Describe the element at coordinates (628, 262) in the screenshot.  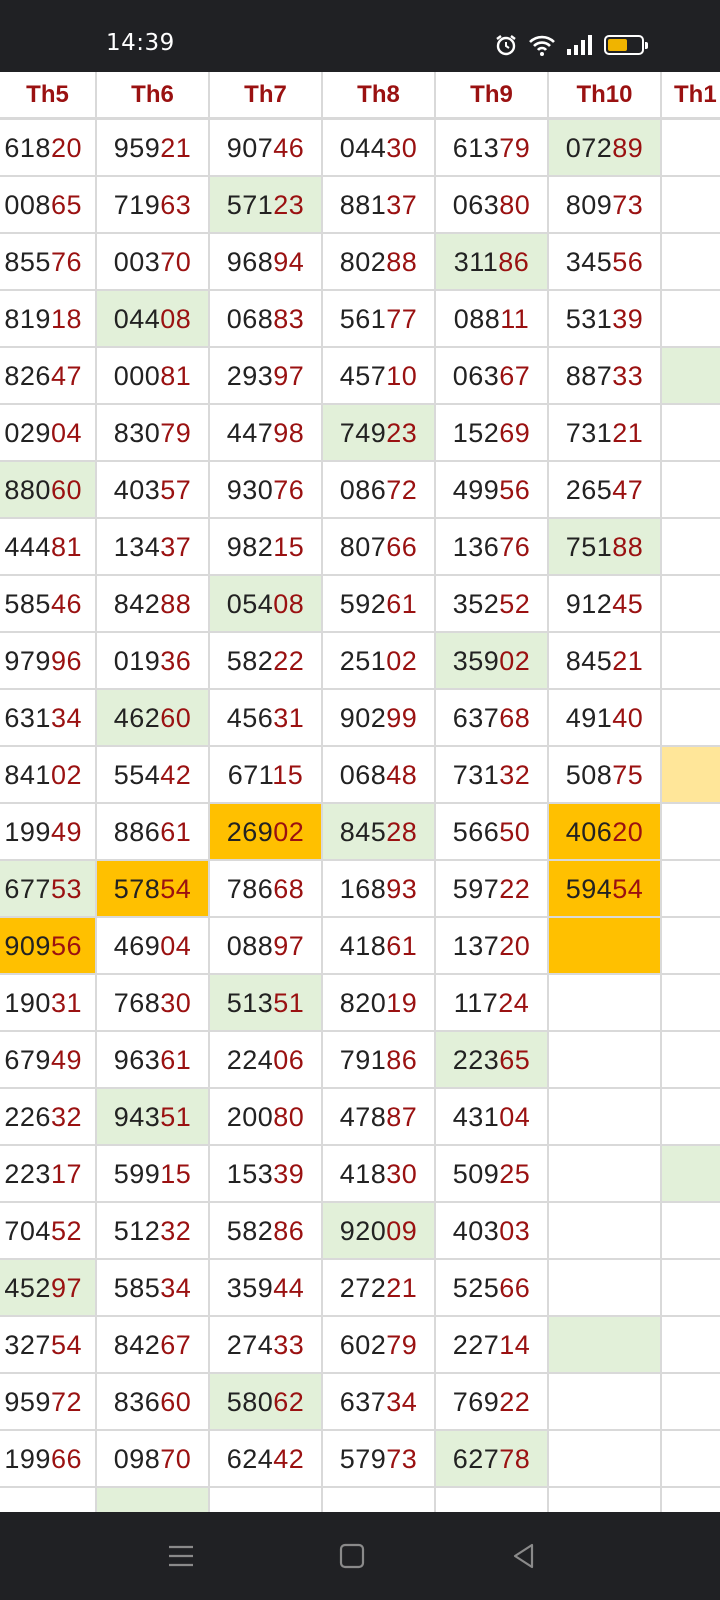
I see `cell-suffix: 56` at that location.